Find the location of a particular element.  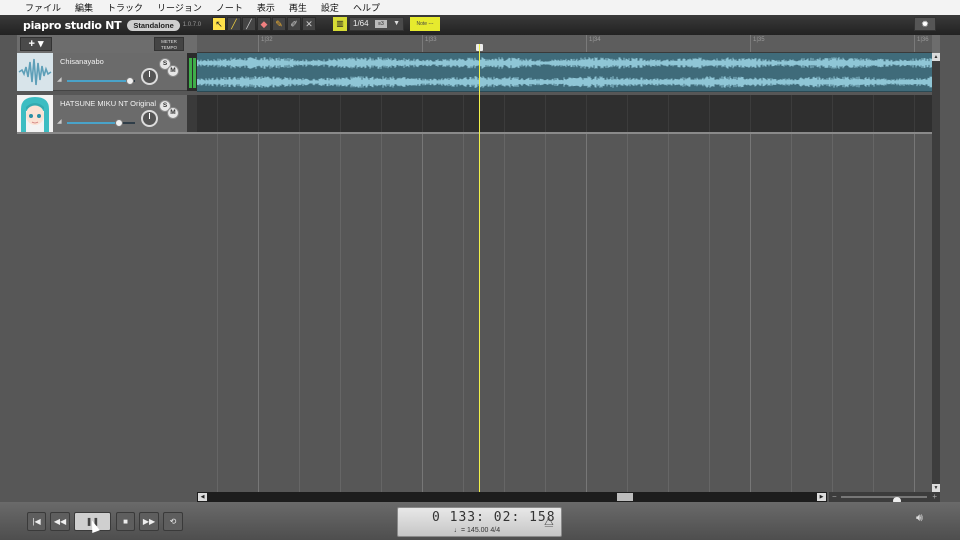

pencil-tool-icon: ╱ is located at coordinates (234, 24).